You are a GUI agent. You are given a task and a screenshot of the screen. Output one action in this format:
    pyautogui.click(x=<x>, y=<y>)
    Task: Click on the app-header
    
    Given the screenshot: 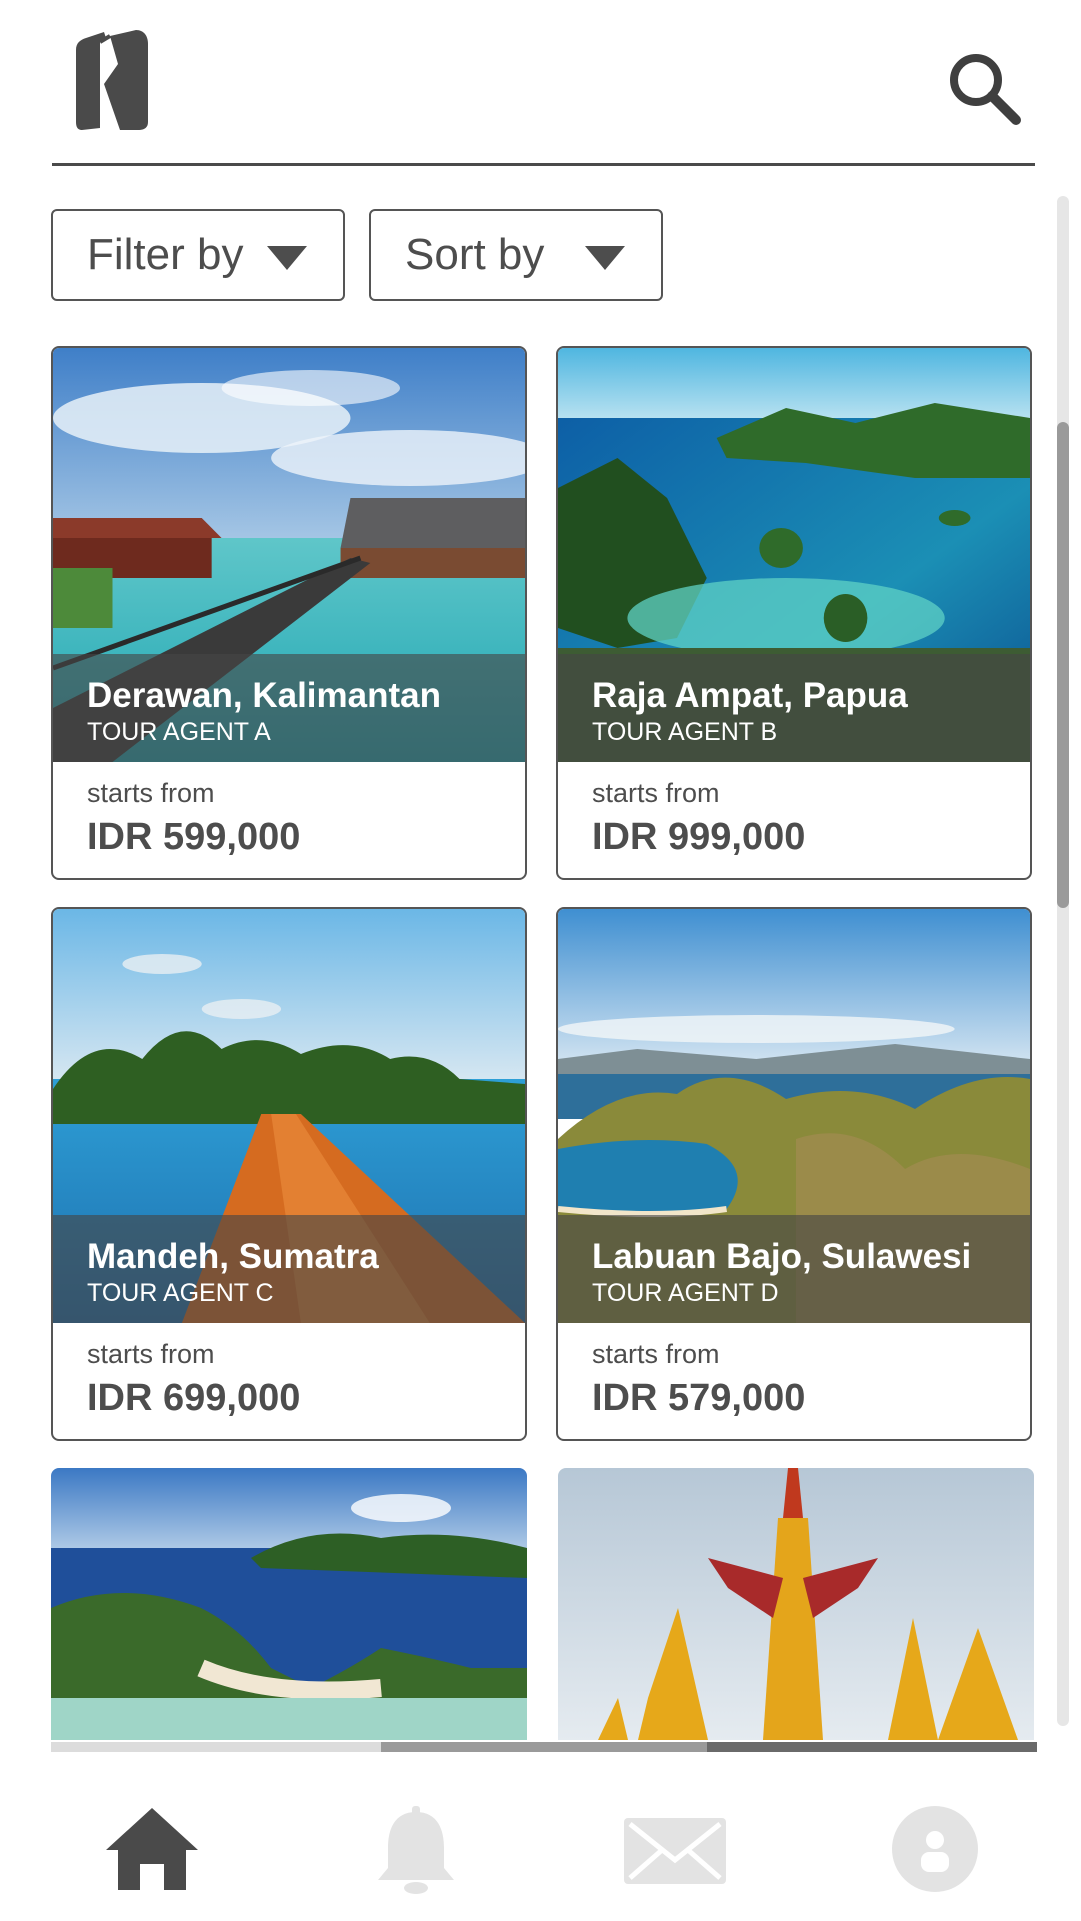 What is the action you would take?
    pyautogui.click(x=540, y=83)
    